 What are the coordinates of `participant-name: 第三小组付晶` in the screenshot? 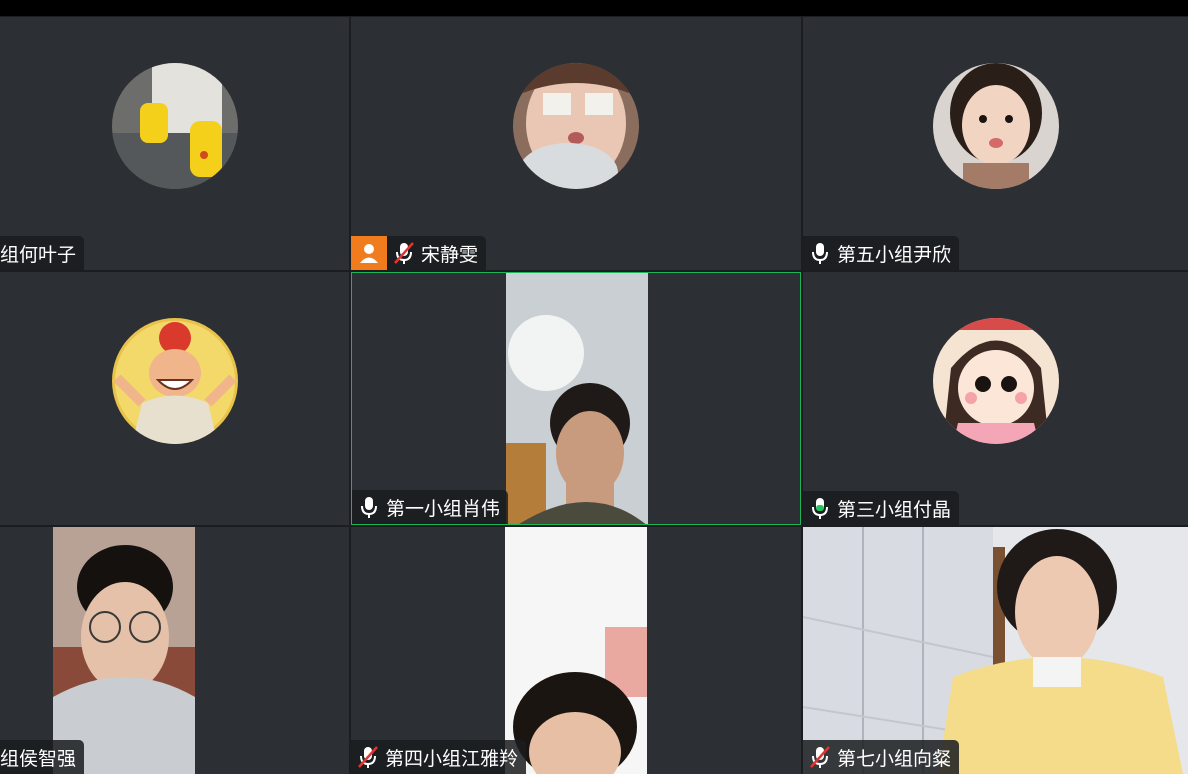 It's located at (894, 509).